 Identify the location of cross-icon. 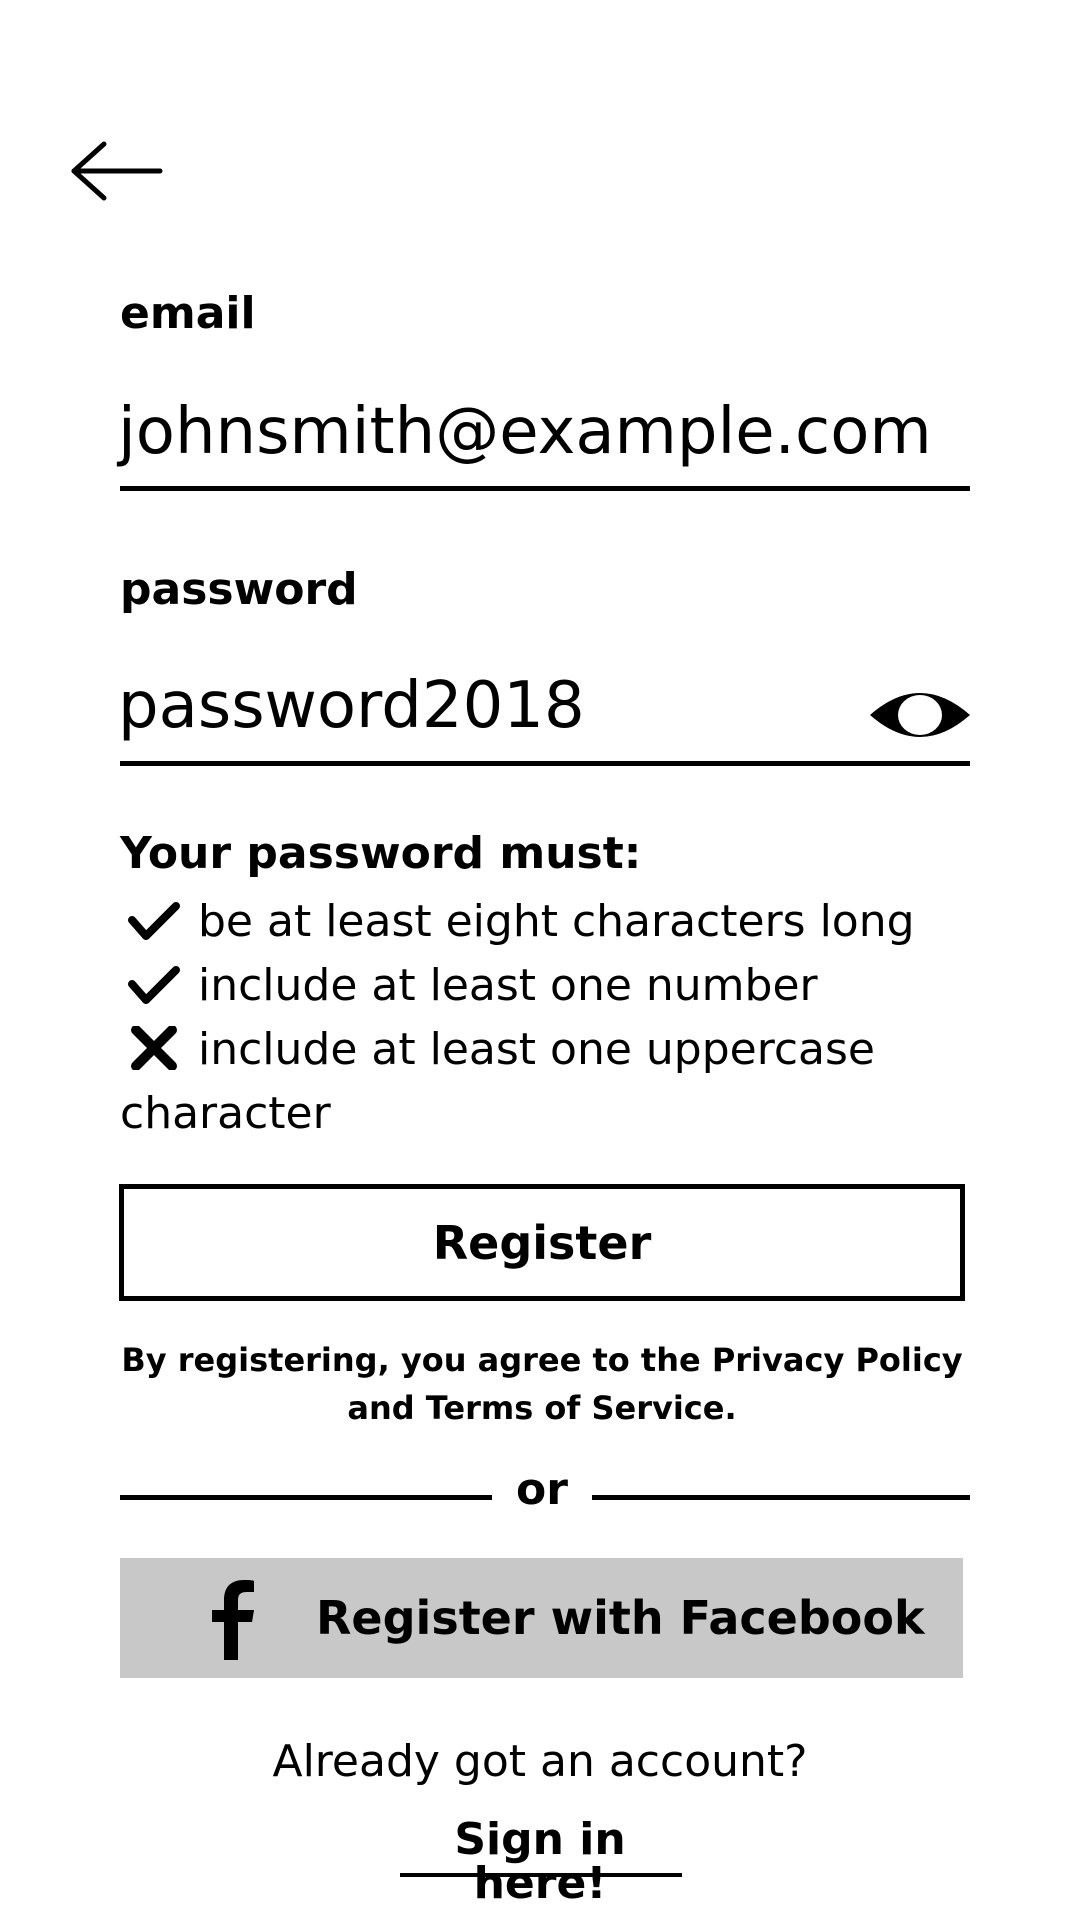
(154, 1047).